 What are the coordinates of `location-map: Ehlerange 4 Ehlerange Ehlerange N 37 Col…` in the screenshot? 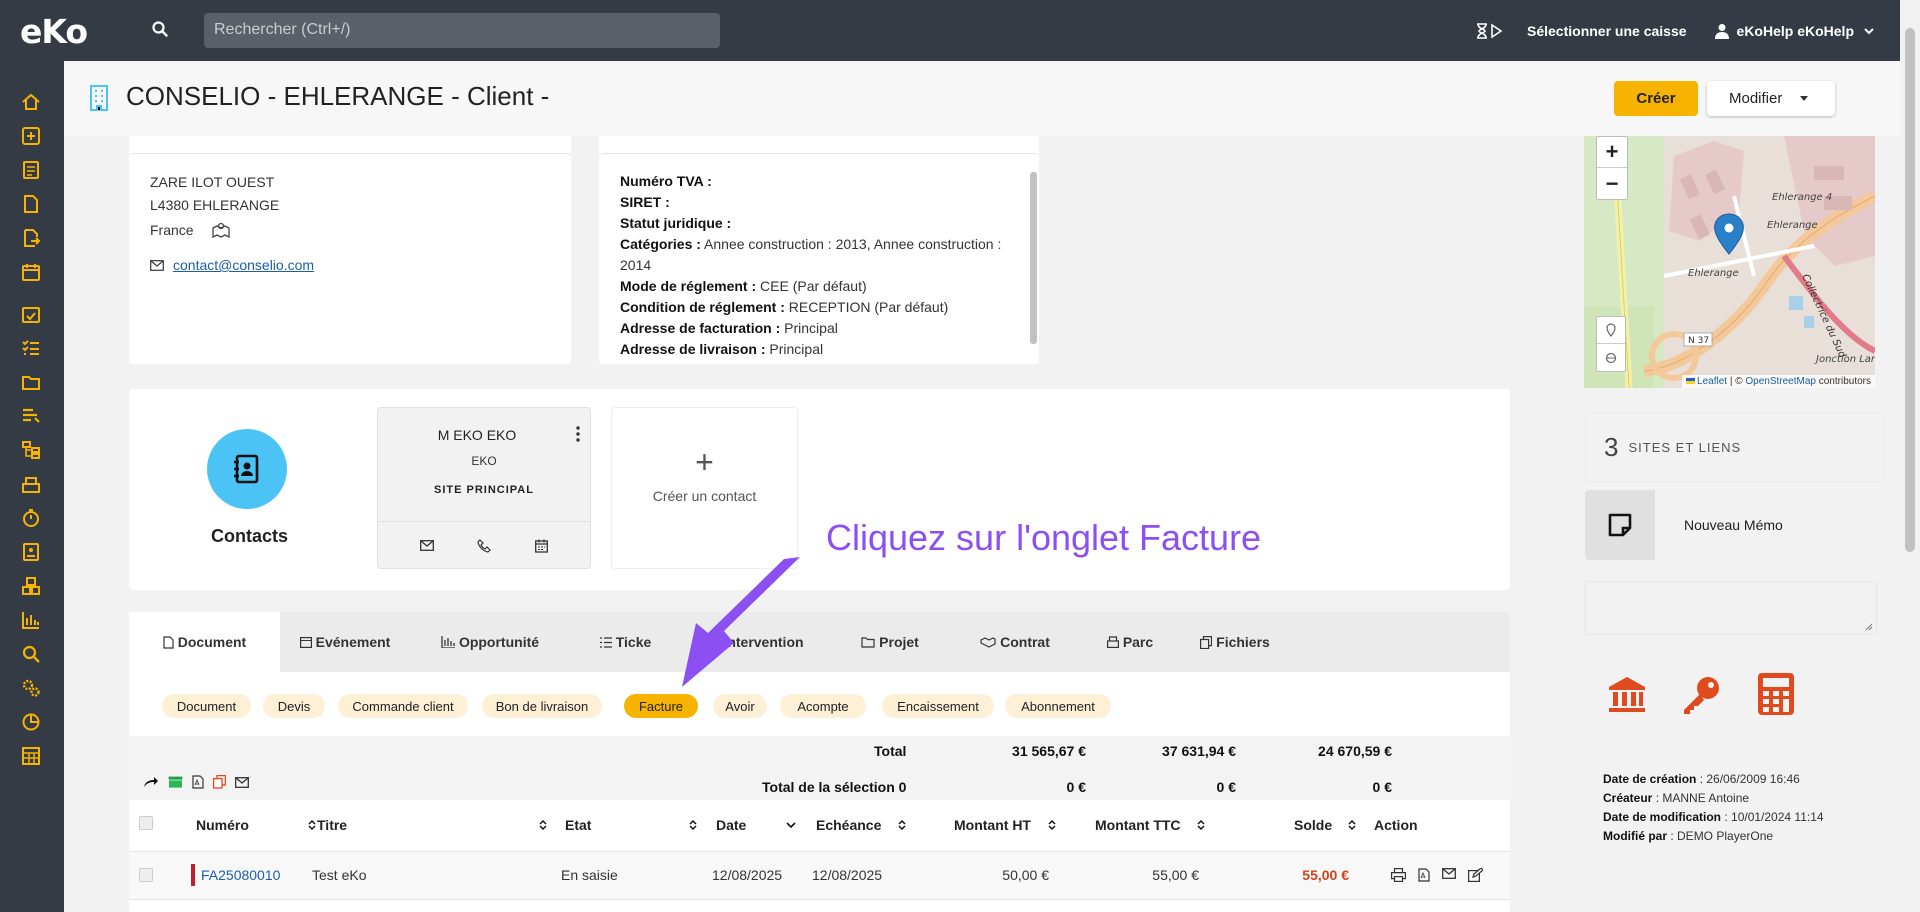 It's located at (1729, 262).